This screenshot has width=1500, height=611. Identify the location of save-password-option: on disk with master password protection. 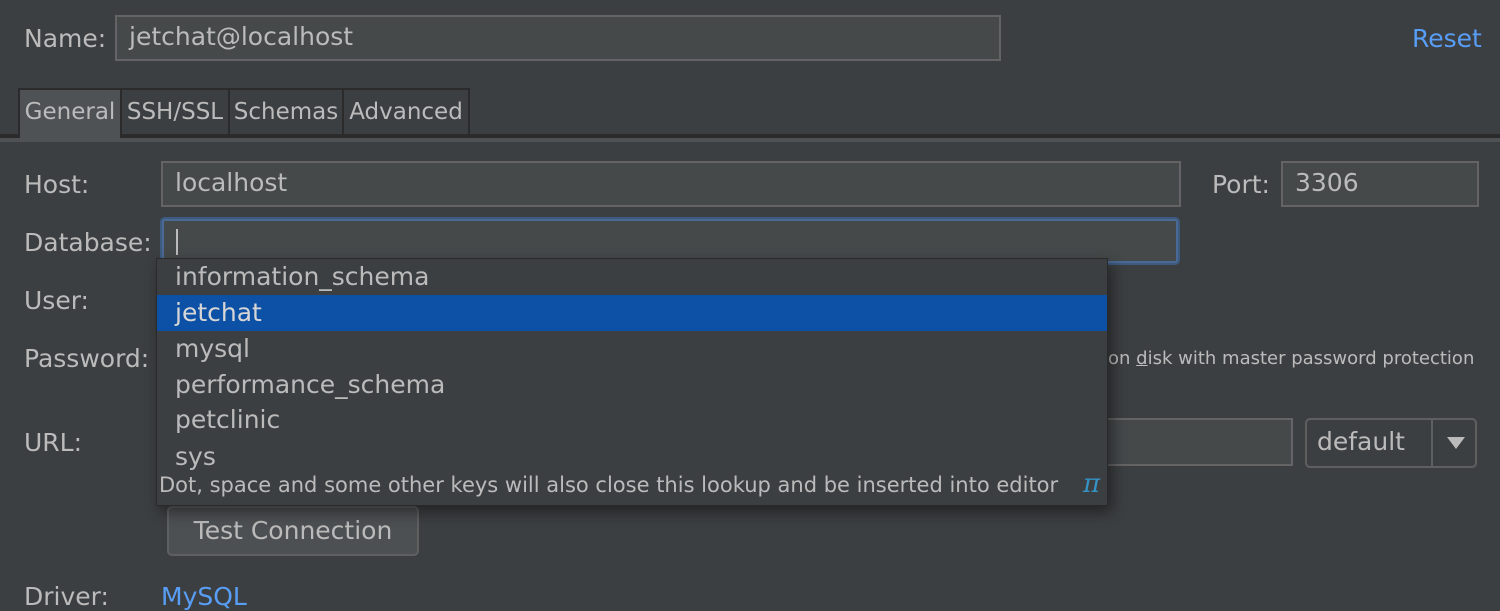
(1291, 358).